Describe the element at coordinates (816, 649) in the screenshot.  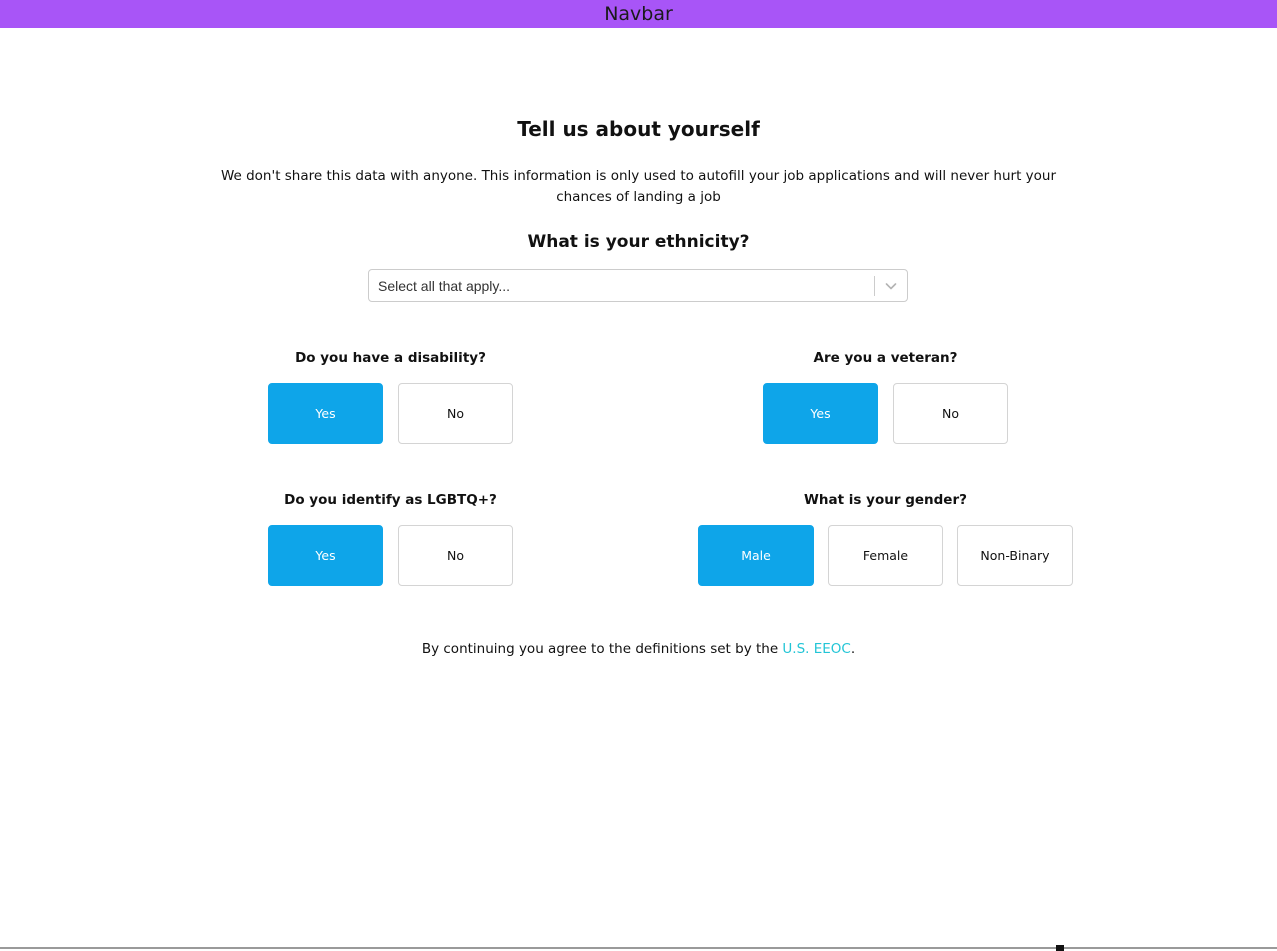
I see `eeoc-link: U.S. EEOC` at that location.